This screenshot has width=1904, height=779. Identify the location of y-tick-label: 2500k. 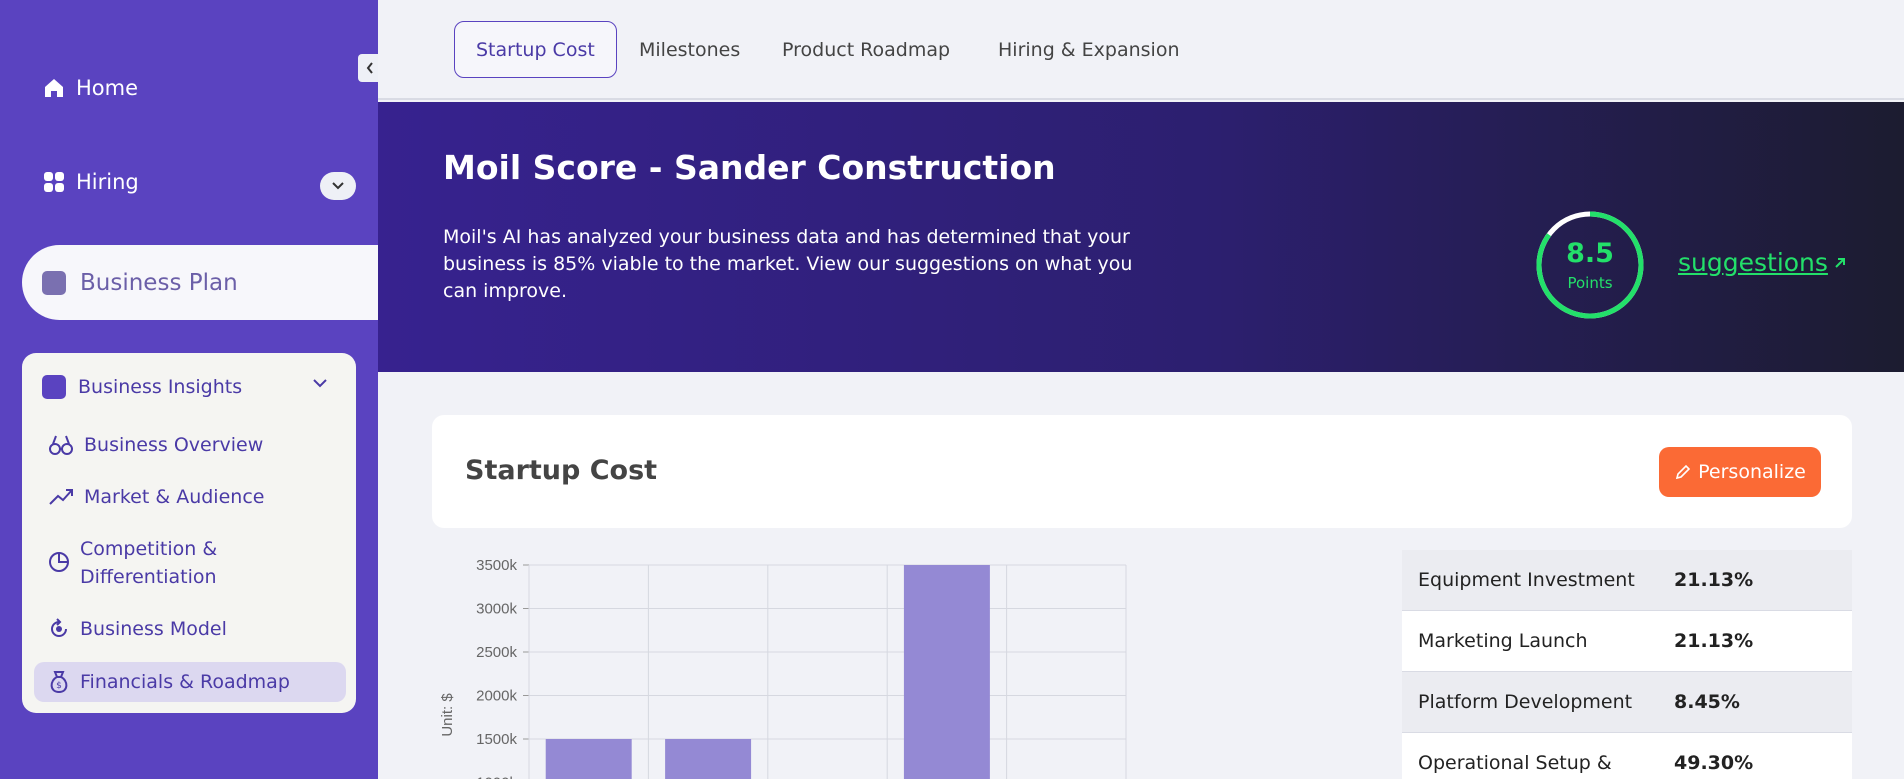
(496, 652).